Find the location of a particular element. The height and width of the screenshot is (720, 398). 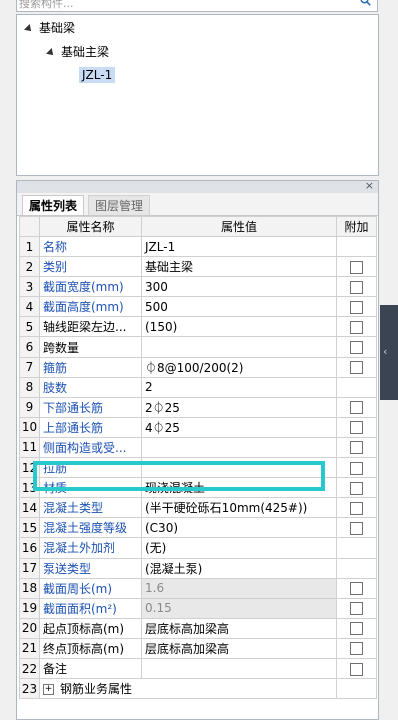

property-value: (混凝土泵) is located at coordinates (239, 568).